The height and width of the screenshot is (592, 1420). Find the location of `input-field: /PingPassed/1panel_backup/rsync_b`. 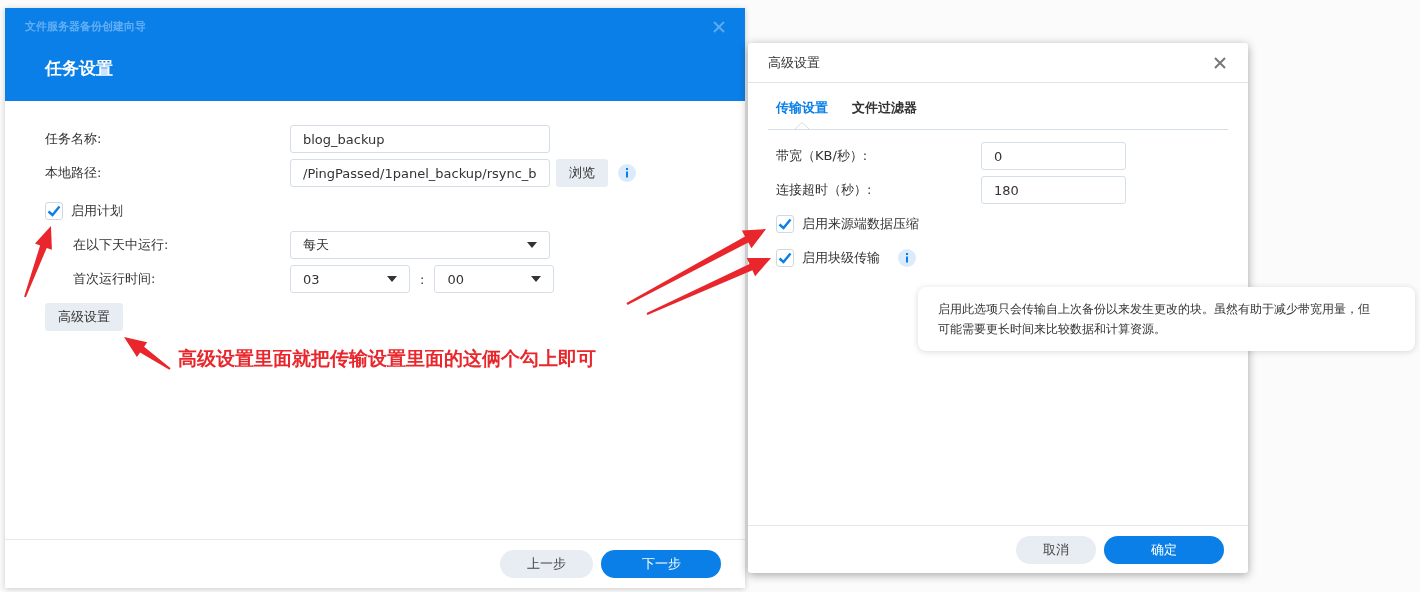

input-field: /PingPassed/1panel_backup/rsync_b is located at coordinates (420, 173).